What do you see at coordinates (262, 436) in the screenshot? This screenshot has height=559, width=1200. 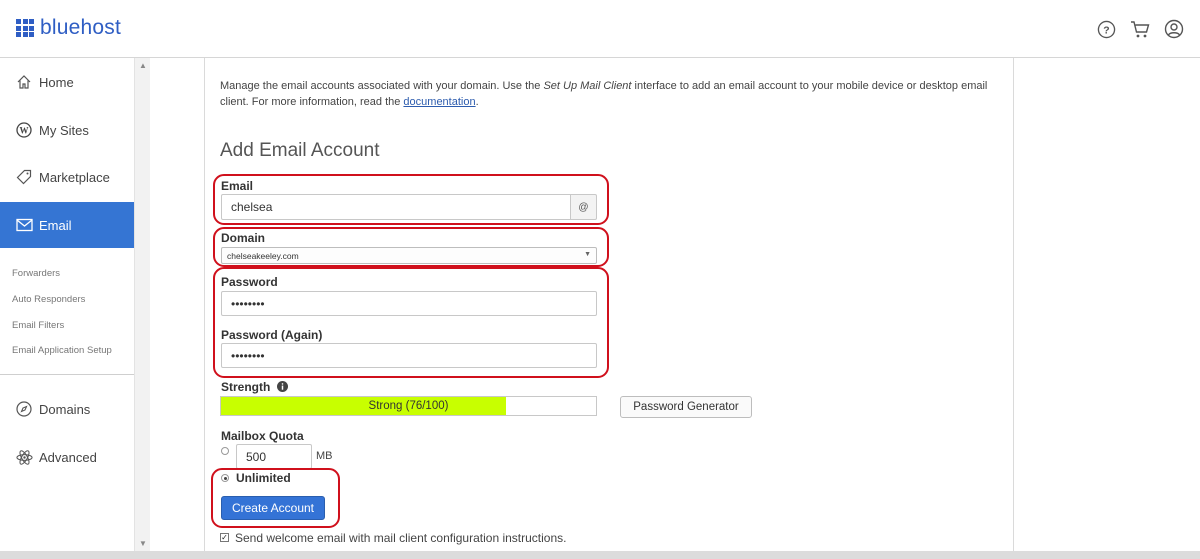 I see `mailbox-quota-label: Mailbox Quota` at bounding box center [262, 436].